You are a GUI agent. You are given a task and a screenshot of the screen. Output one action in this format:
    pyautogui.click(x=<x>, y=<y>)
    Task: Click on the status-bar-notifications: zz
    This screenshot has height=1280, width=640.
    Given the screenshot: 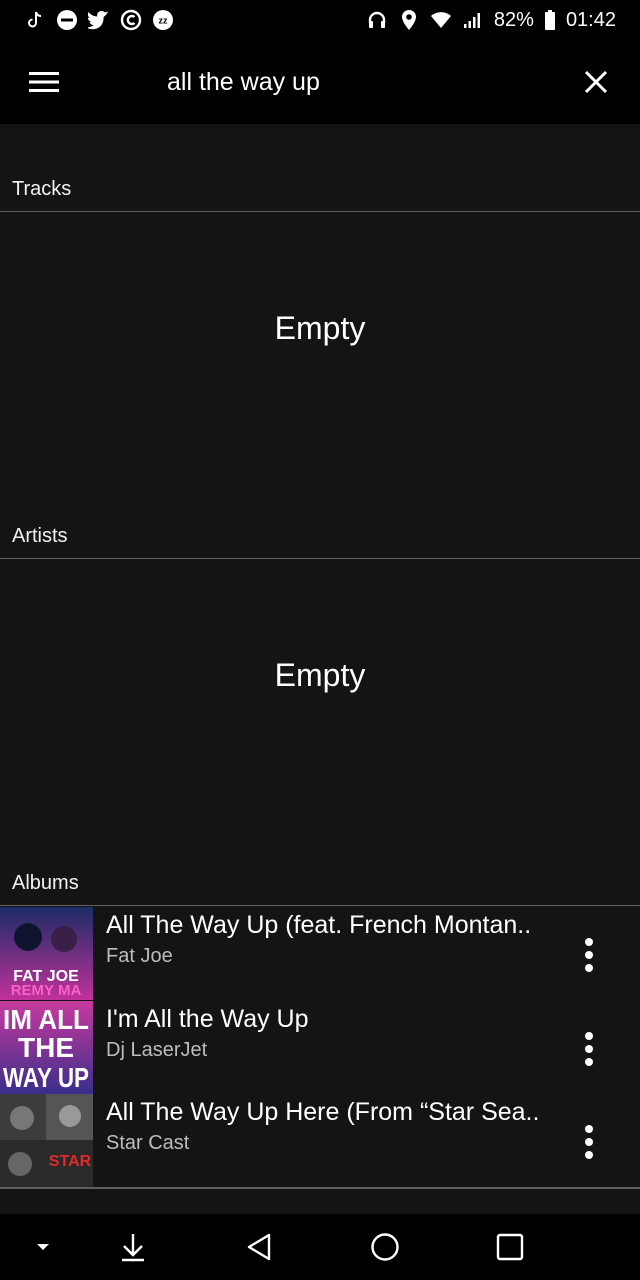 What is the action you would take?
    pyautogui.click(x=99, y=20)
    